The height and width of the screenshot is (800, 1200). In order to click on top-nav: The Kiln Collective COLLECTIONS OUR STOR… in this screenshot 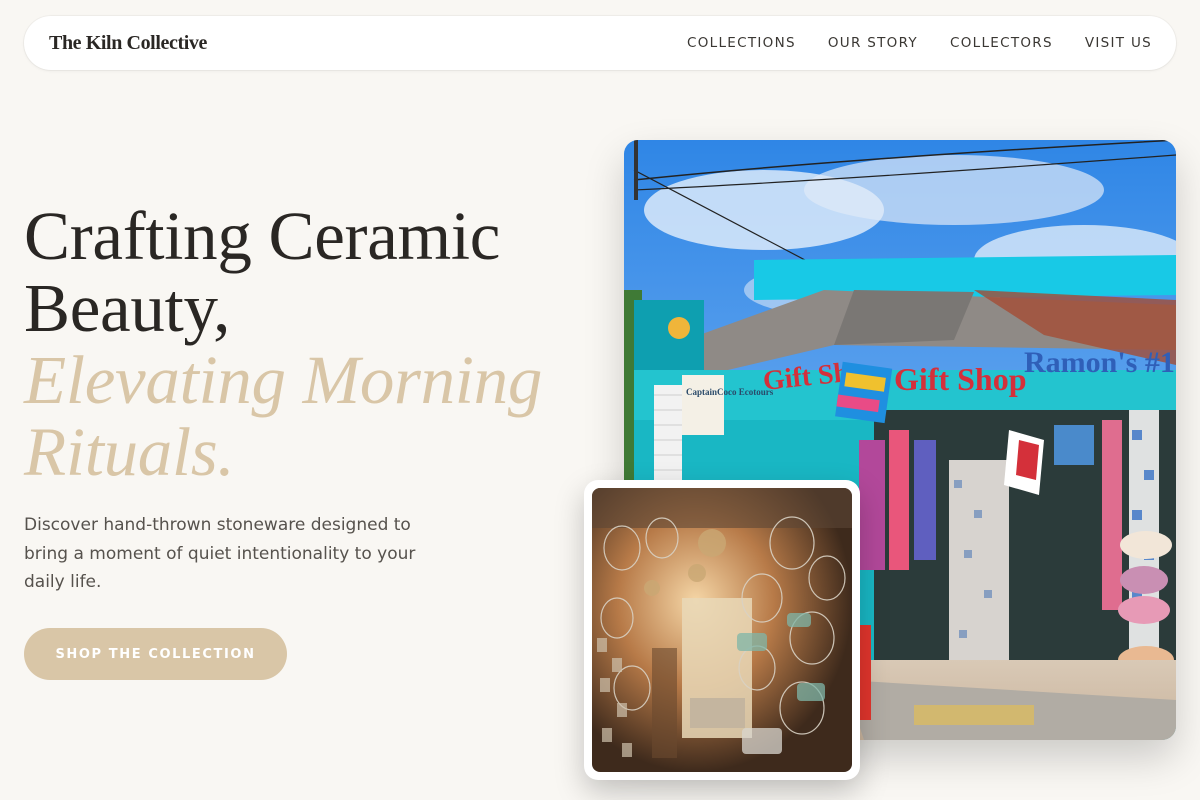, I will do `click(600, 43)`.